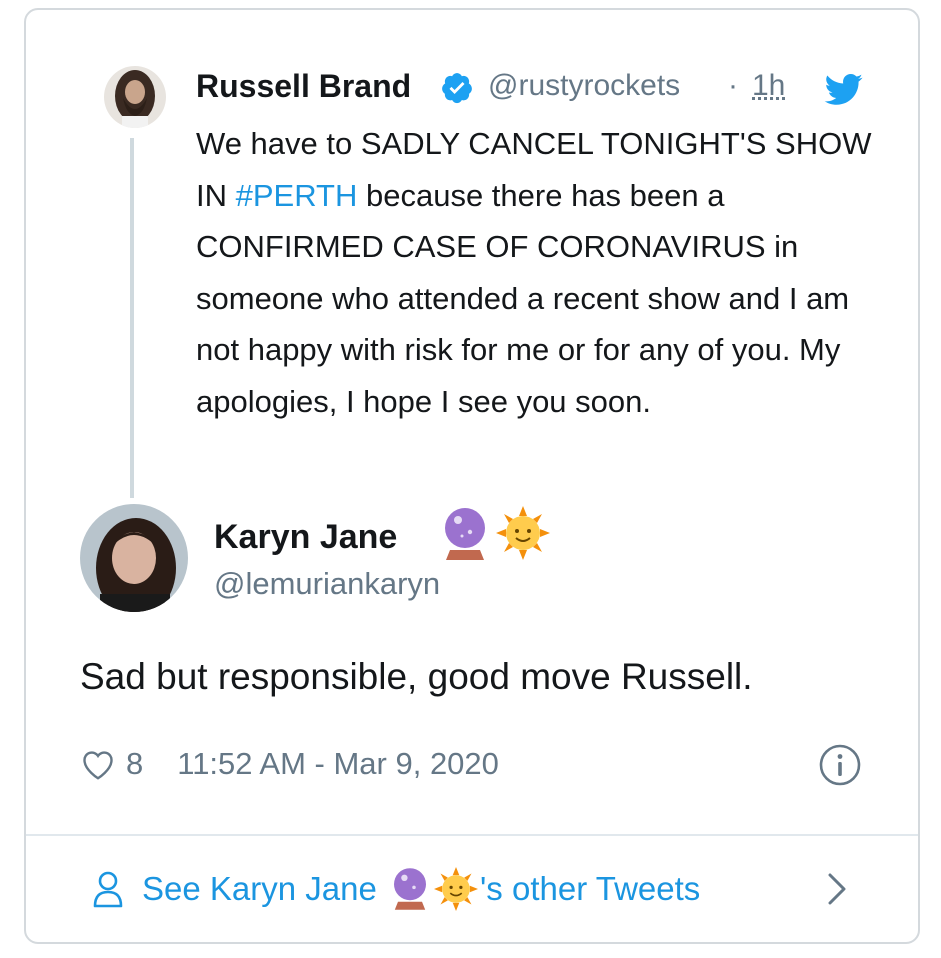  I want to click on tweet-meta-row: 8 11:52 AM - Mar 9, 2020, so click(289, 764).